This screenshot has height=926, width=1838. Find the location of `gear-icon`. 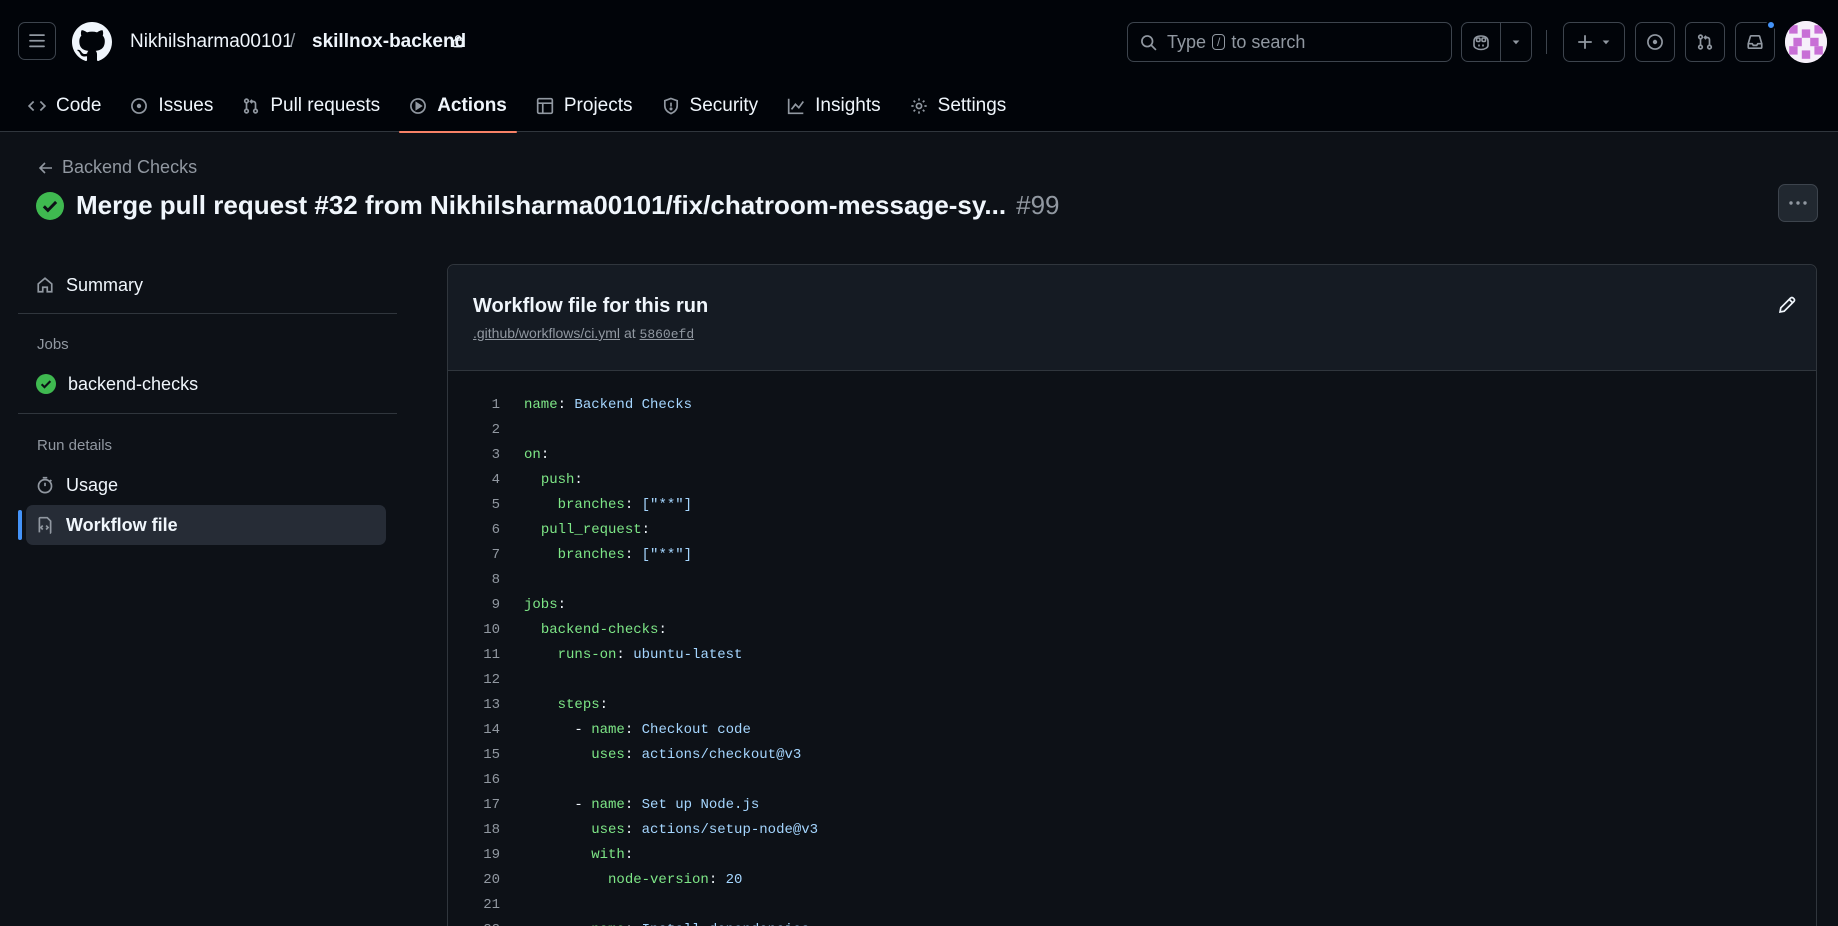

gear-icon is located at coordinates (918, 106).